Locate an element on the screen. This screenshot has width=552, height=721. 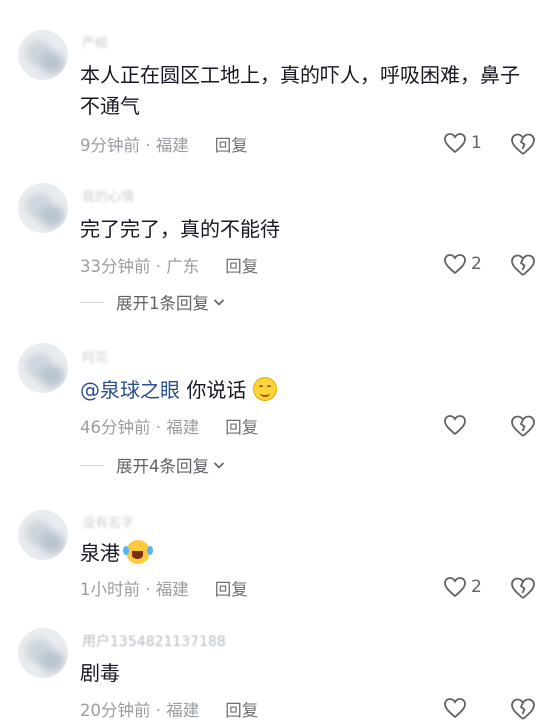
comment-meta: 46分钟前 · 福建 回复 is located at coordinates (169, 427).